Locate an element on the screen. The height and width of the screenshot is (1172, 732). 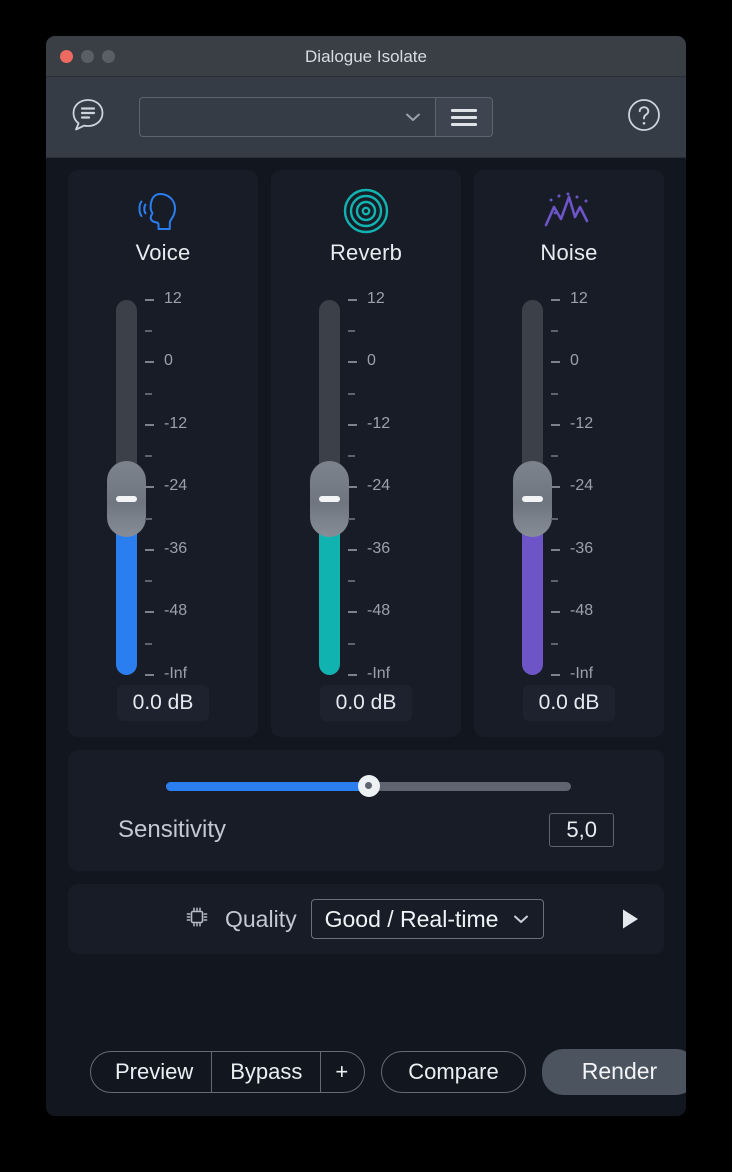
title-bar: Dialogue Isolate is located at coordinates (366, 56).